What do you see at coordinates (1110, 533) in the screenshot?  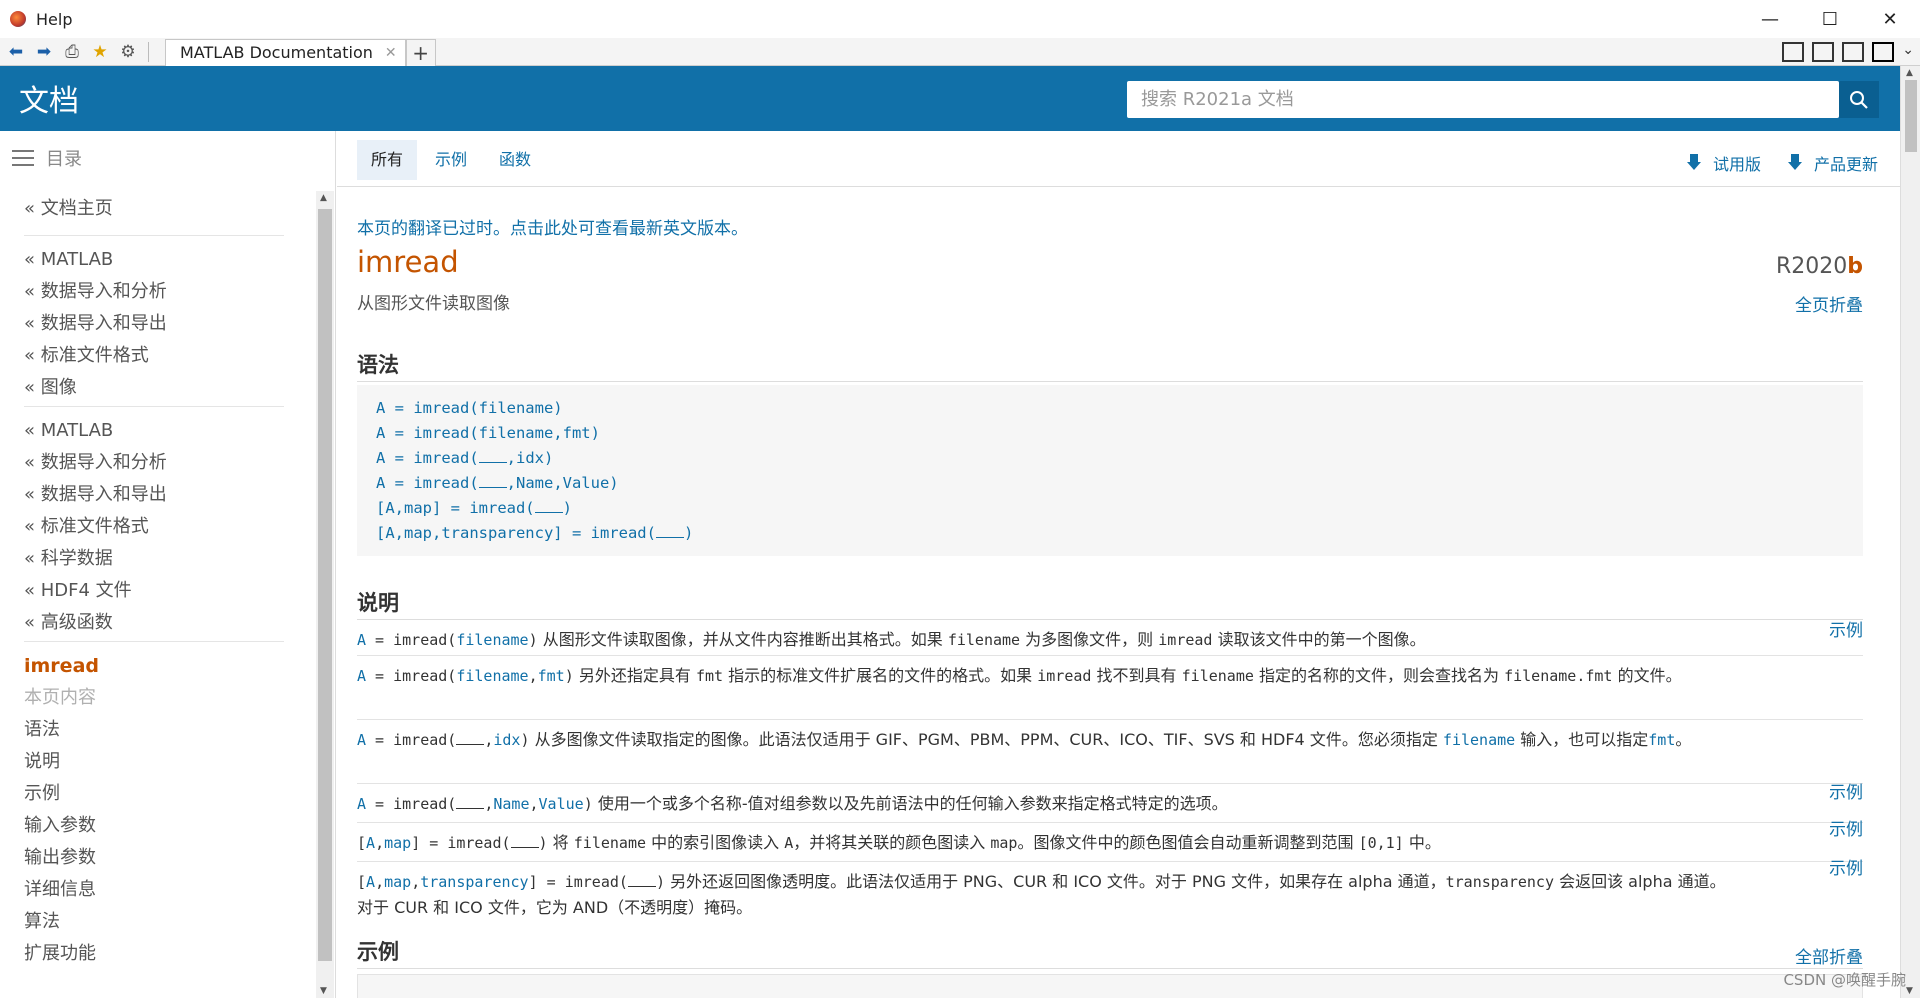 I see `syntax-line-6: [A,map,transparency] = imread()` at bounding box center [1110, 533].